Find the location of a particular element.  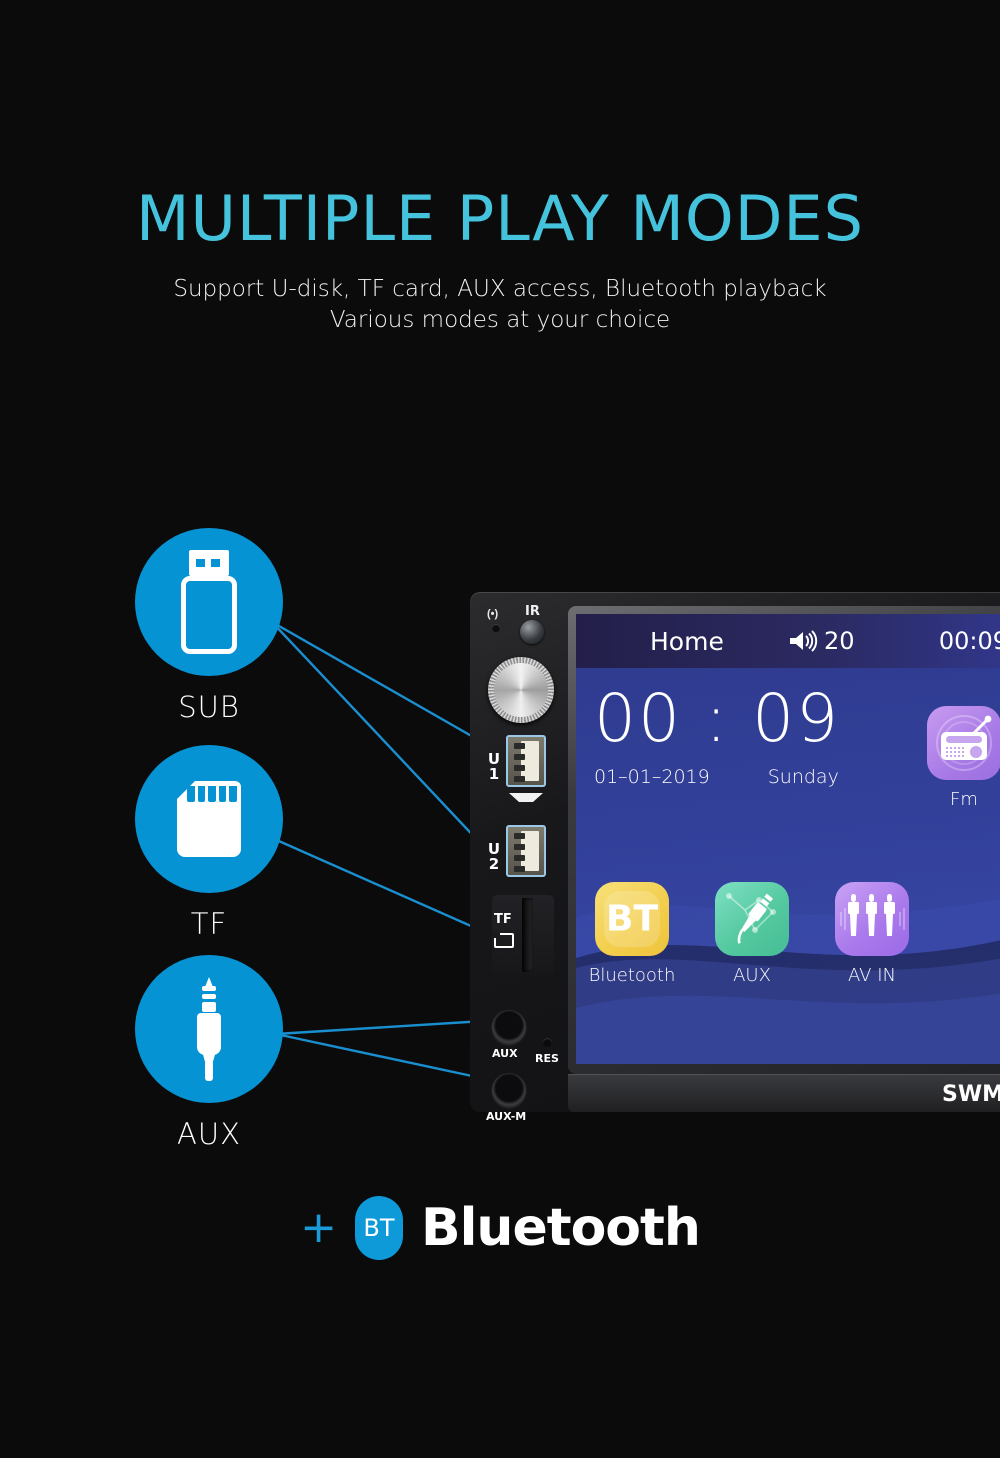

app-fm: Fm is located at coordinates (958, 758).